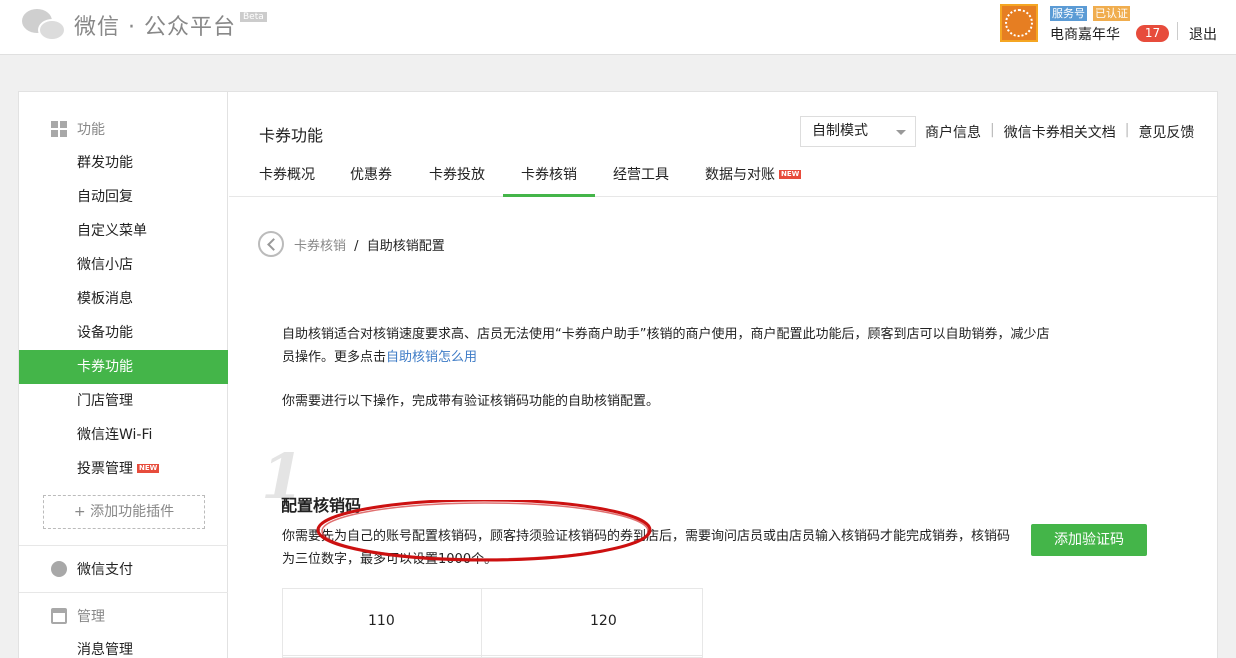 This screenshot has height=658, width=1236. I want to click on tab-data-reconciliation: 数据与对账 NEW, so click(753, 180).